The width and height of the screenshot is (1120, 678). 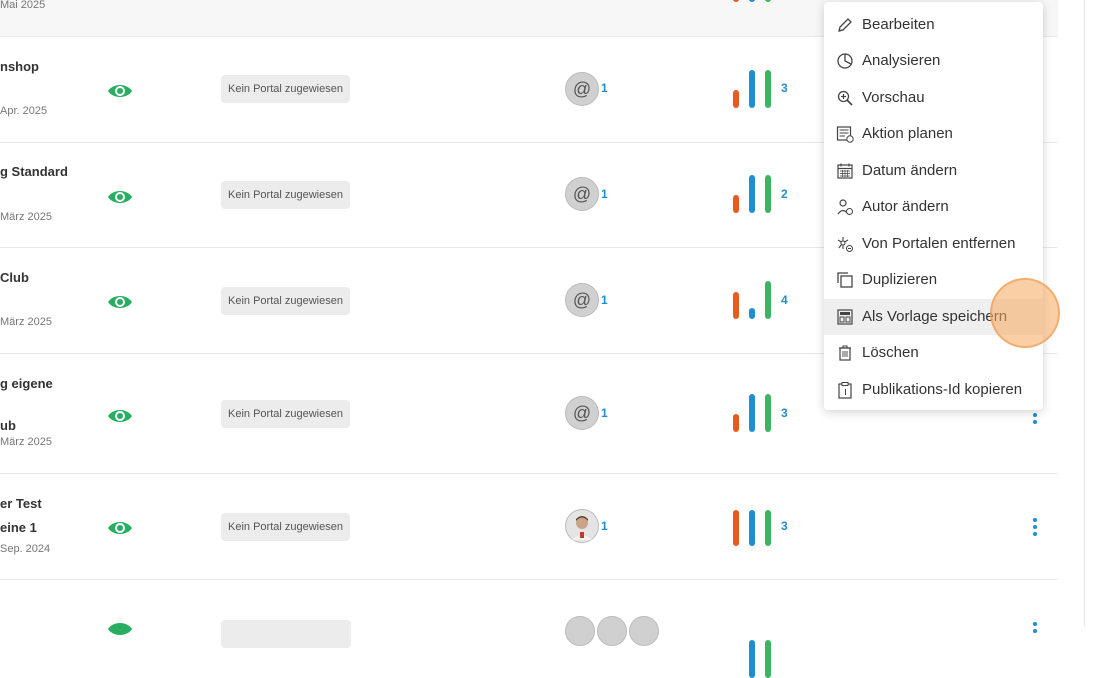 I want to click on menu-item-label: Als Vorlage speichern, so click(x=935, y=316).